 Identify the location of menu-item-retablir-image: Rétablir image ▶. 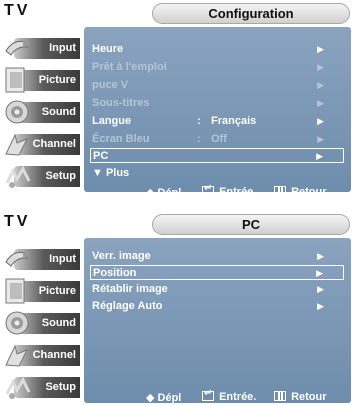
(217, 289).